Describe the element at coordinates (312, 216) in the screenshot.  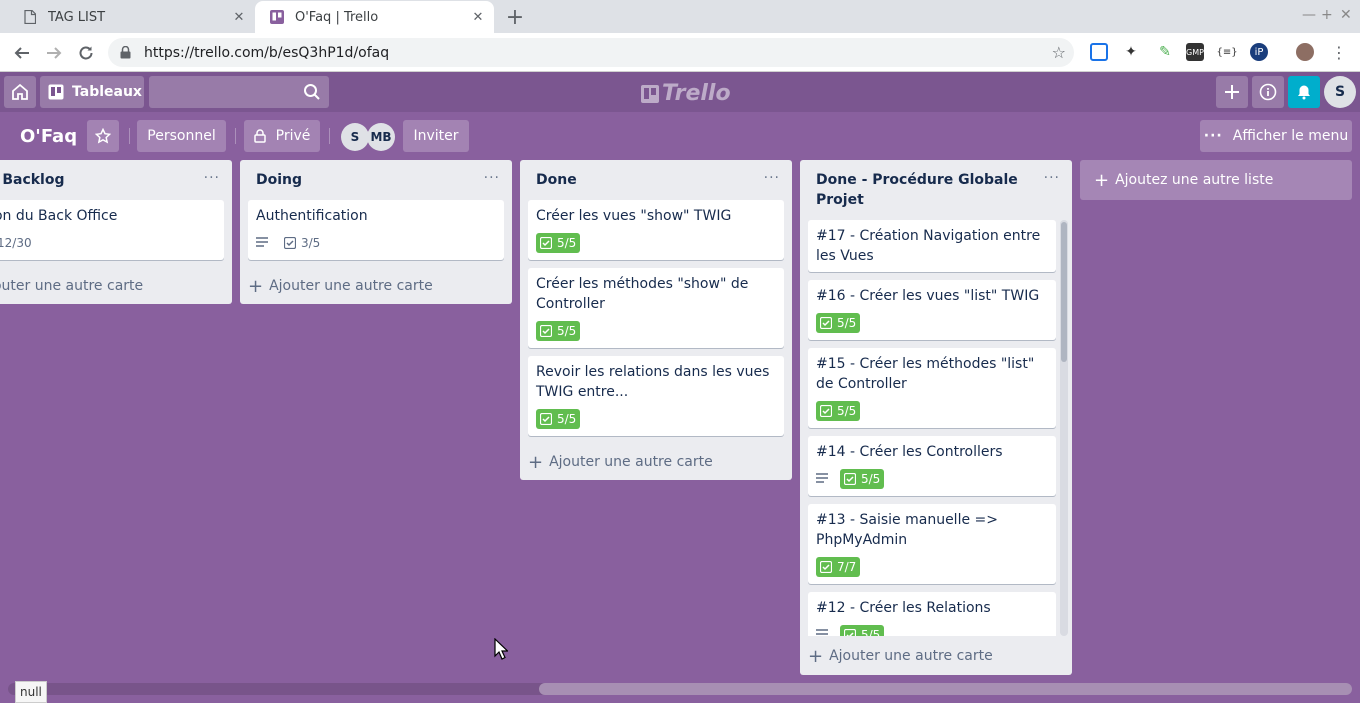
I see `card-title: Authentification` at that location.